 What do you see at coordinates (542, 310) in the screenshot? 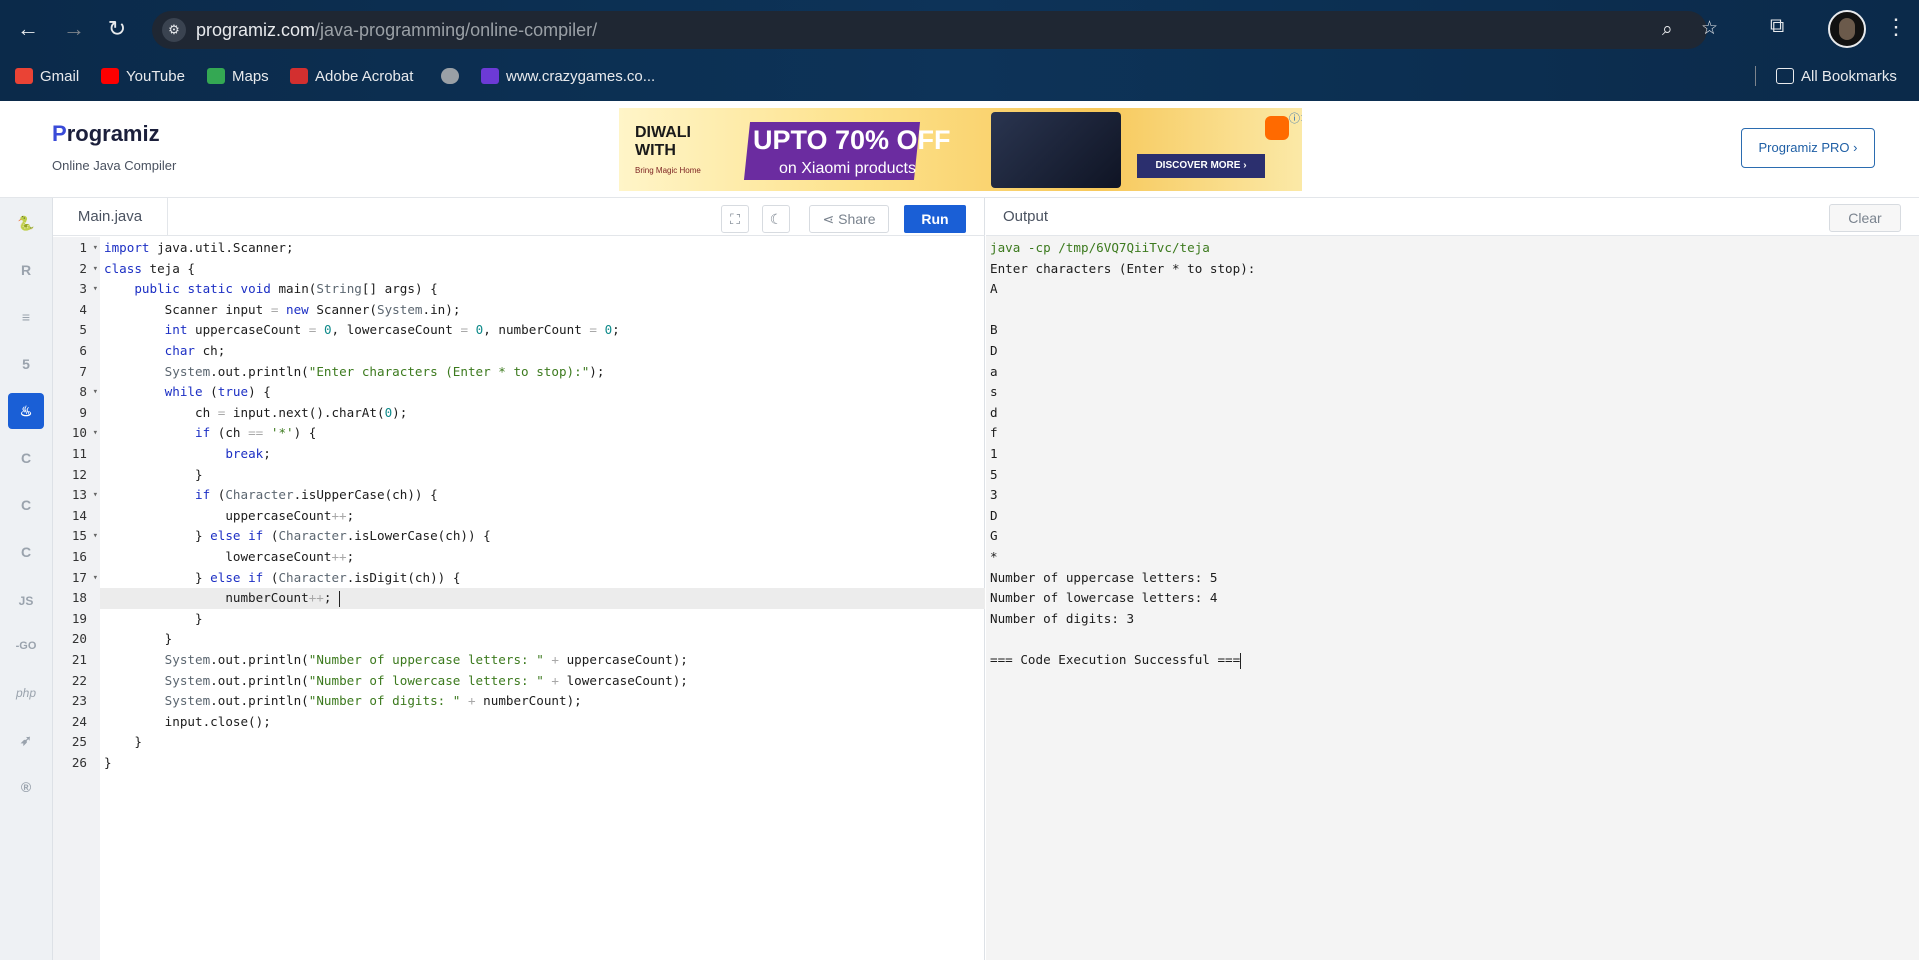
I see `code-line: Scanner input = new Scanner(System.in);` at bounding box center [542, 310].